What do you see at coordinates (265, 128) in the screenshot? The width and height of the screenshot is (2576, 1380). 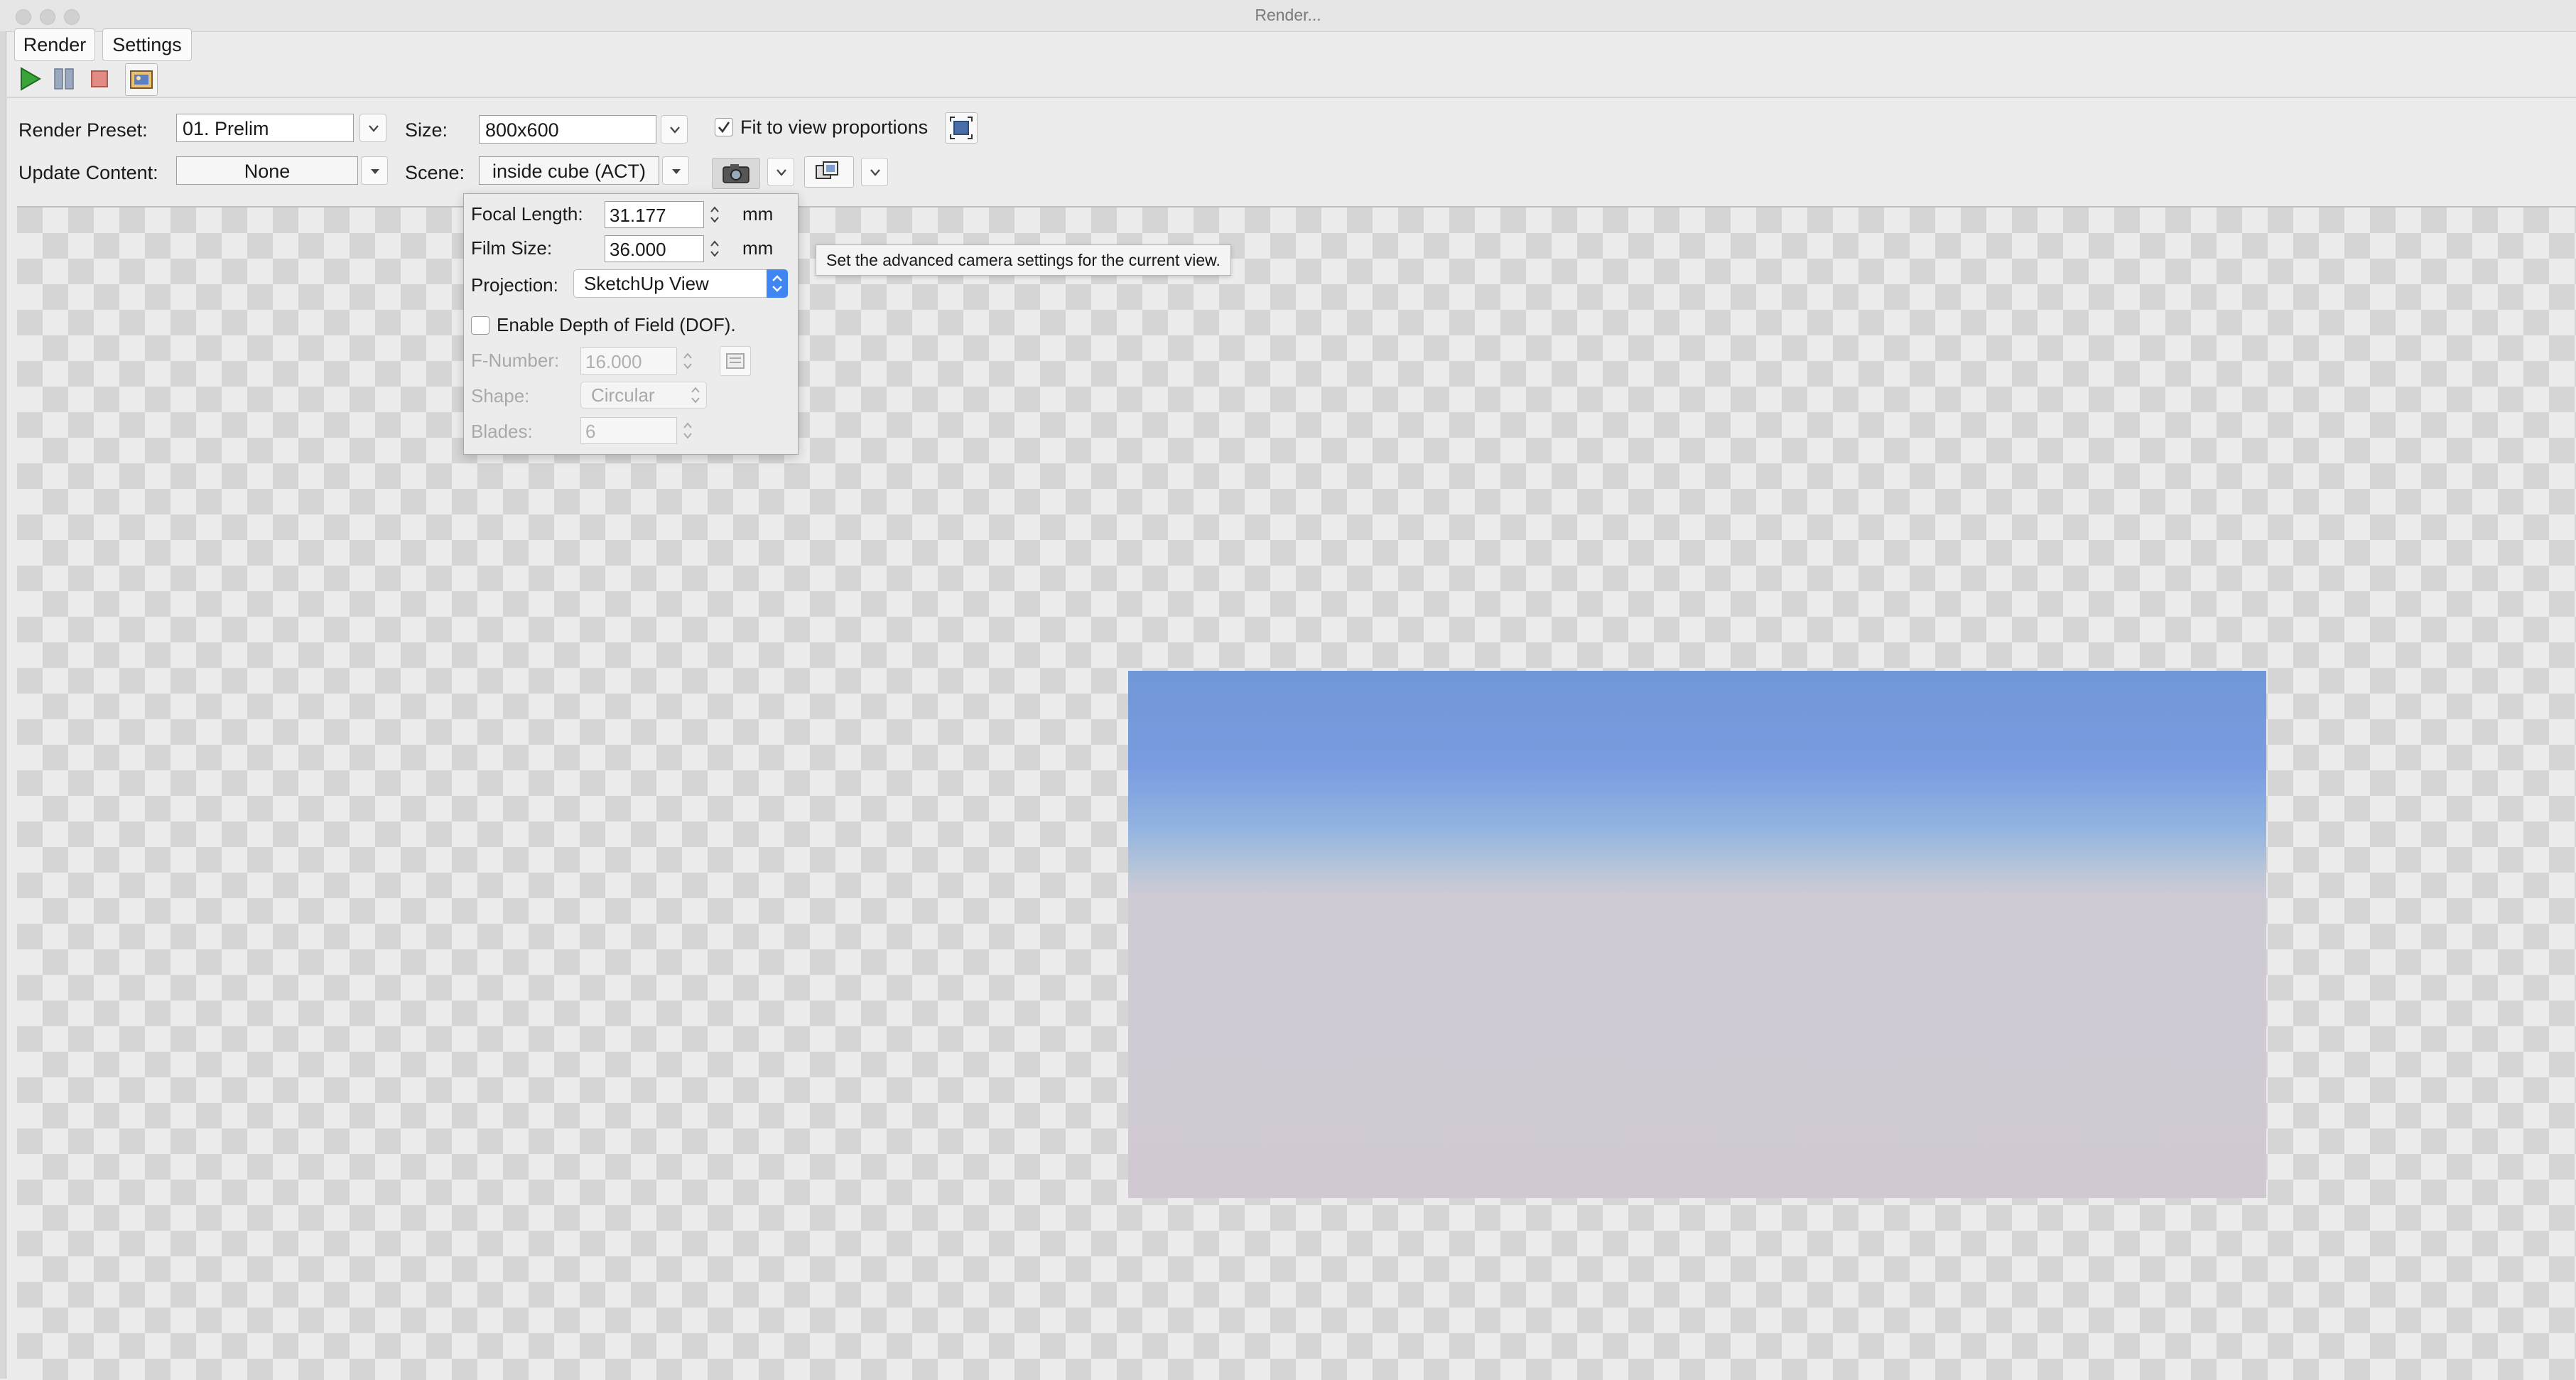 I see `render-preset-field: 01. Prelim` at bounding box center [265, 128].